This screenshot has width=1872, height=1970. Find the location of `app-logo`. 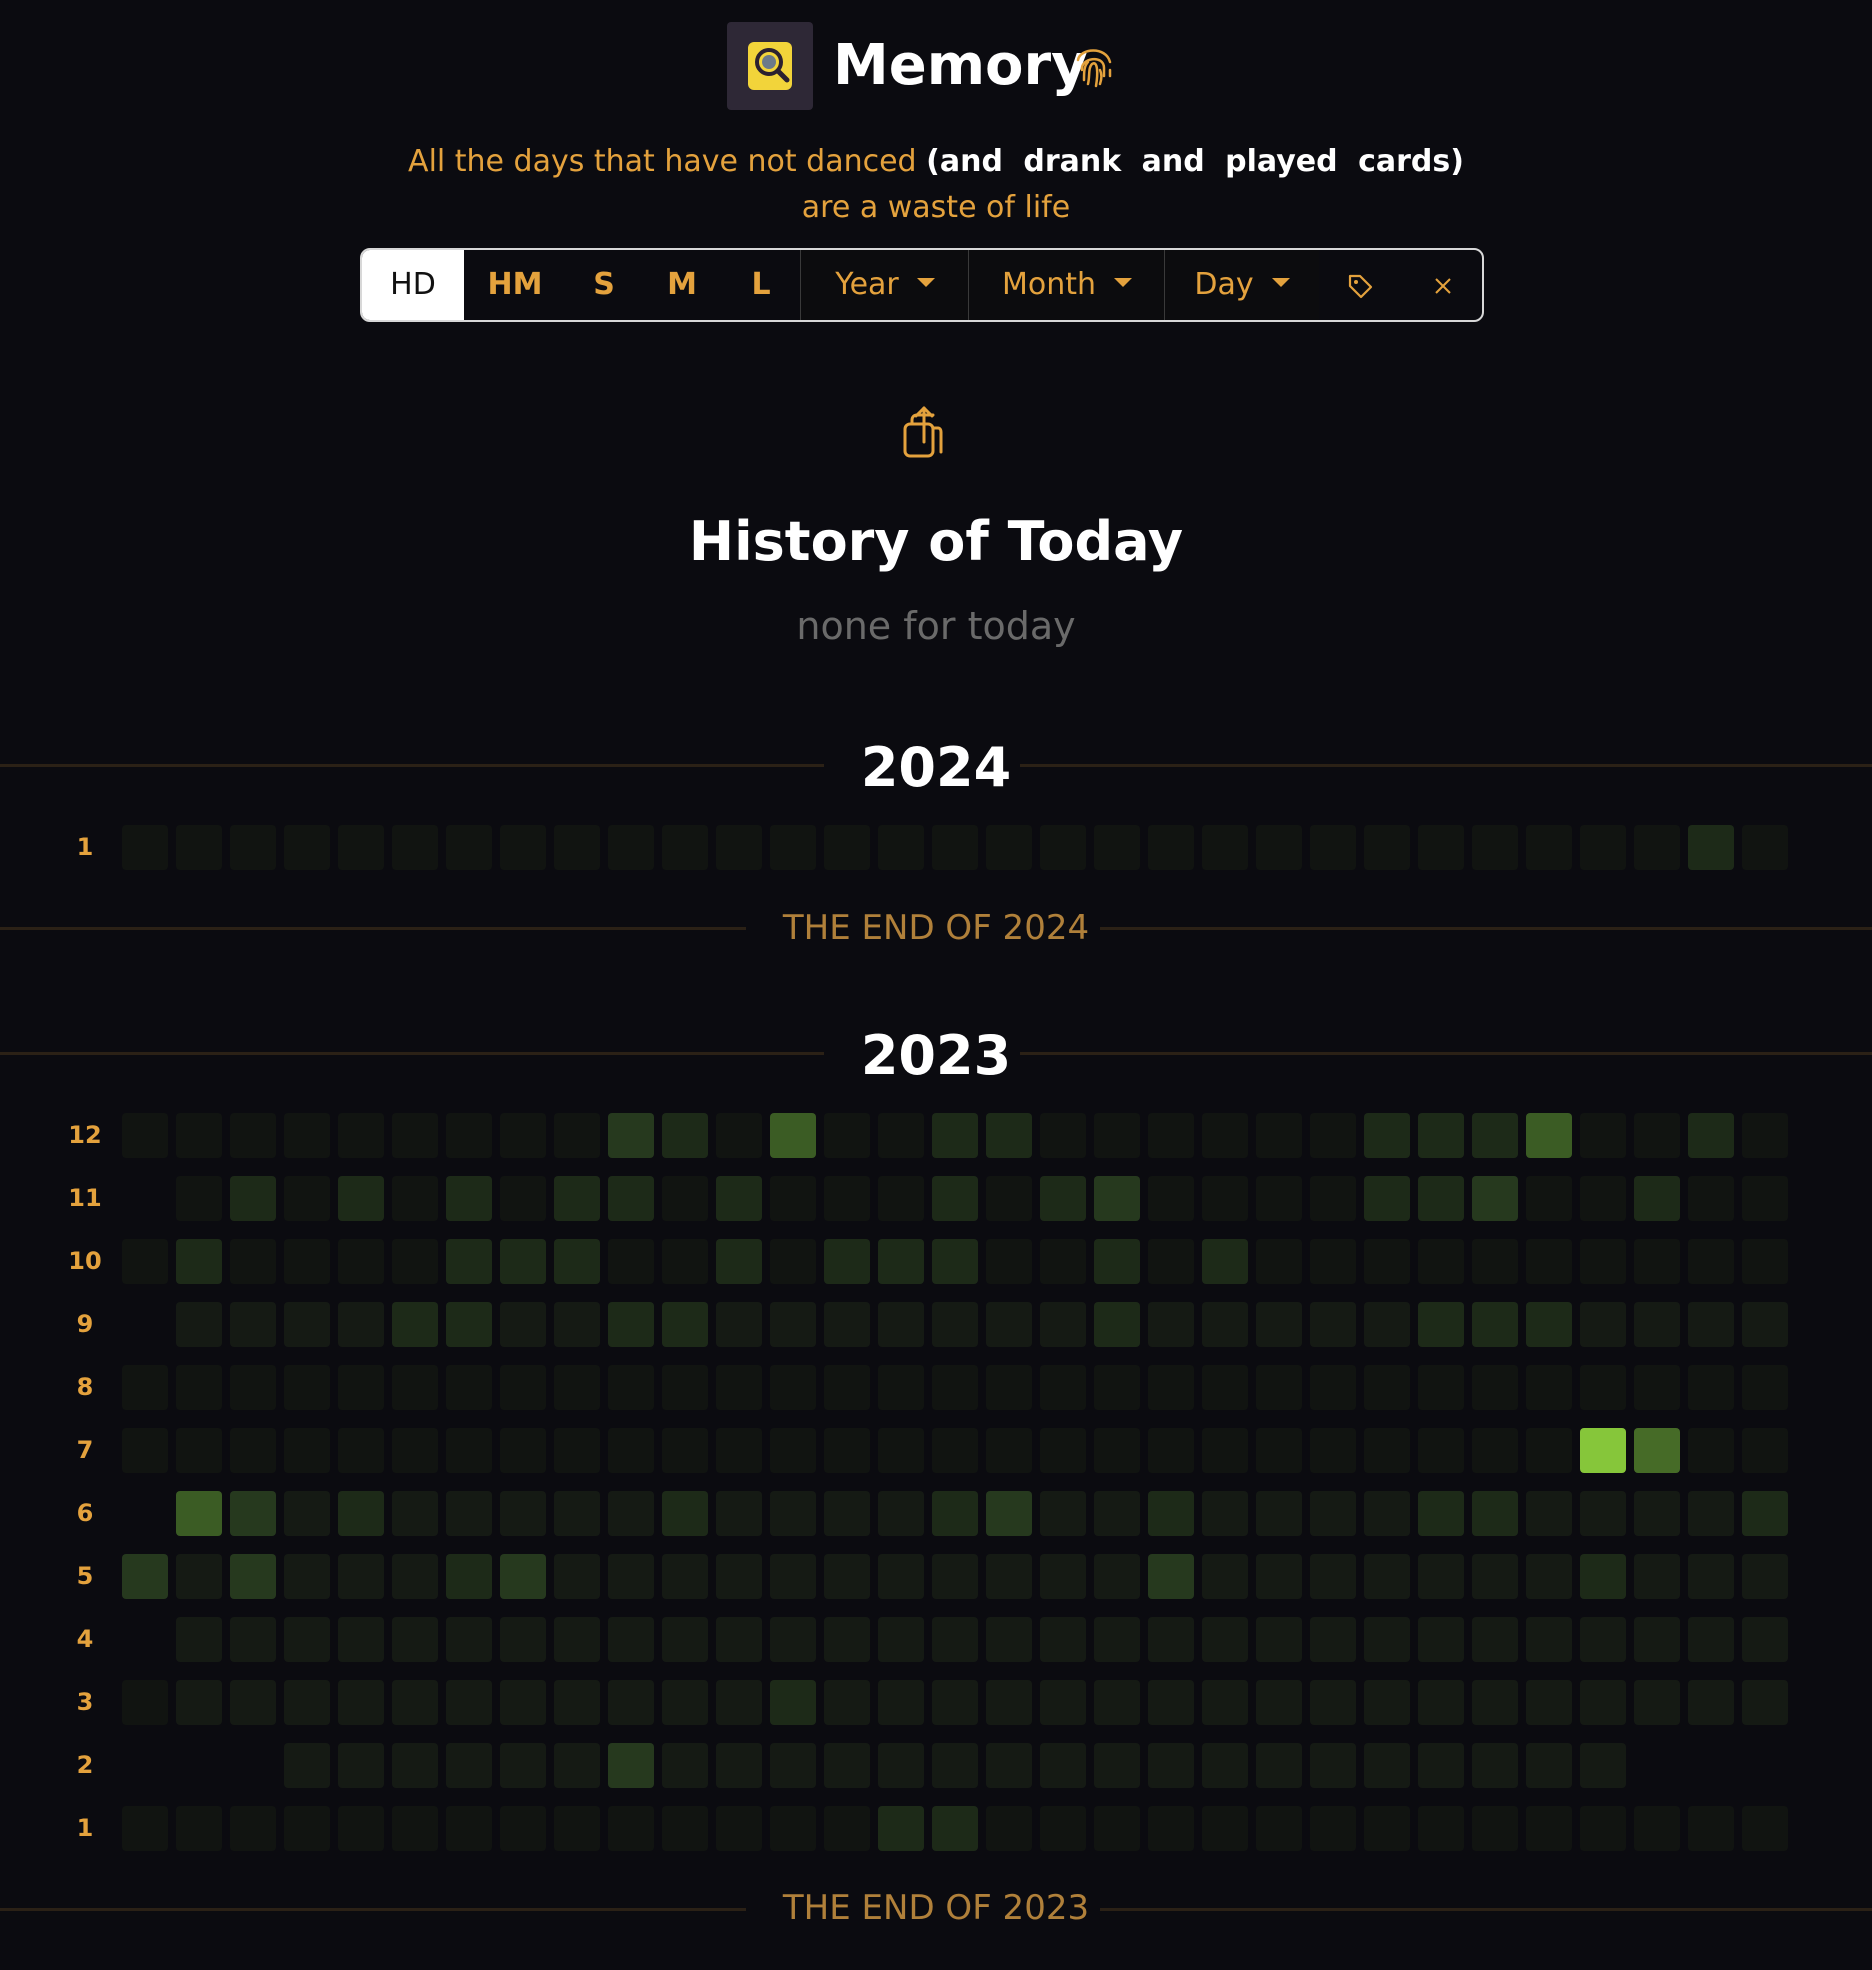

app-logo is located at coordinates (770, 66).